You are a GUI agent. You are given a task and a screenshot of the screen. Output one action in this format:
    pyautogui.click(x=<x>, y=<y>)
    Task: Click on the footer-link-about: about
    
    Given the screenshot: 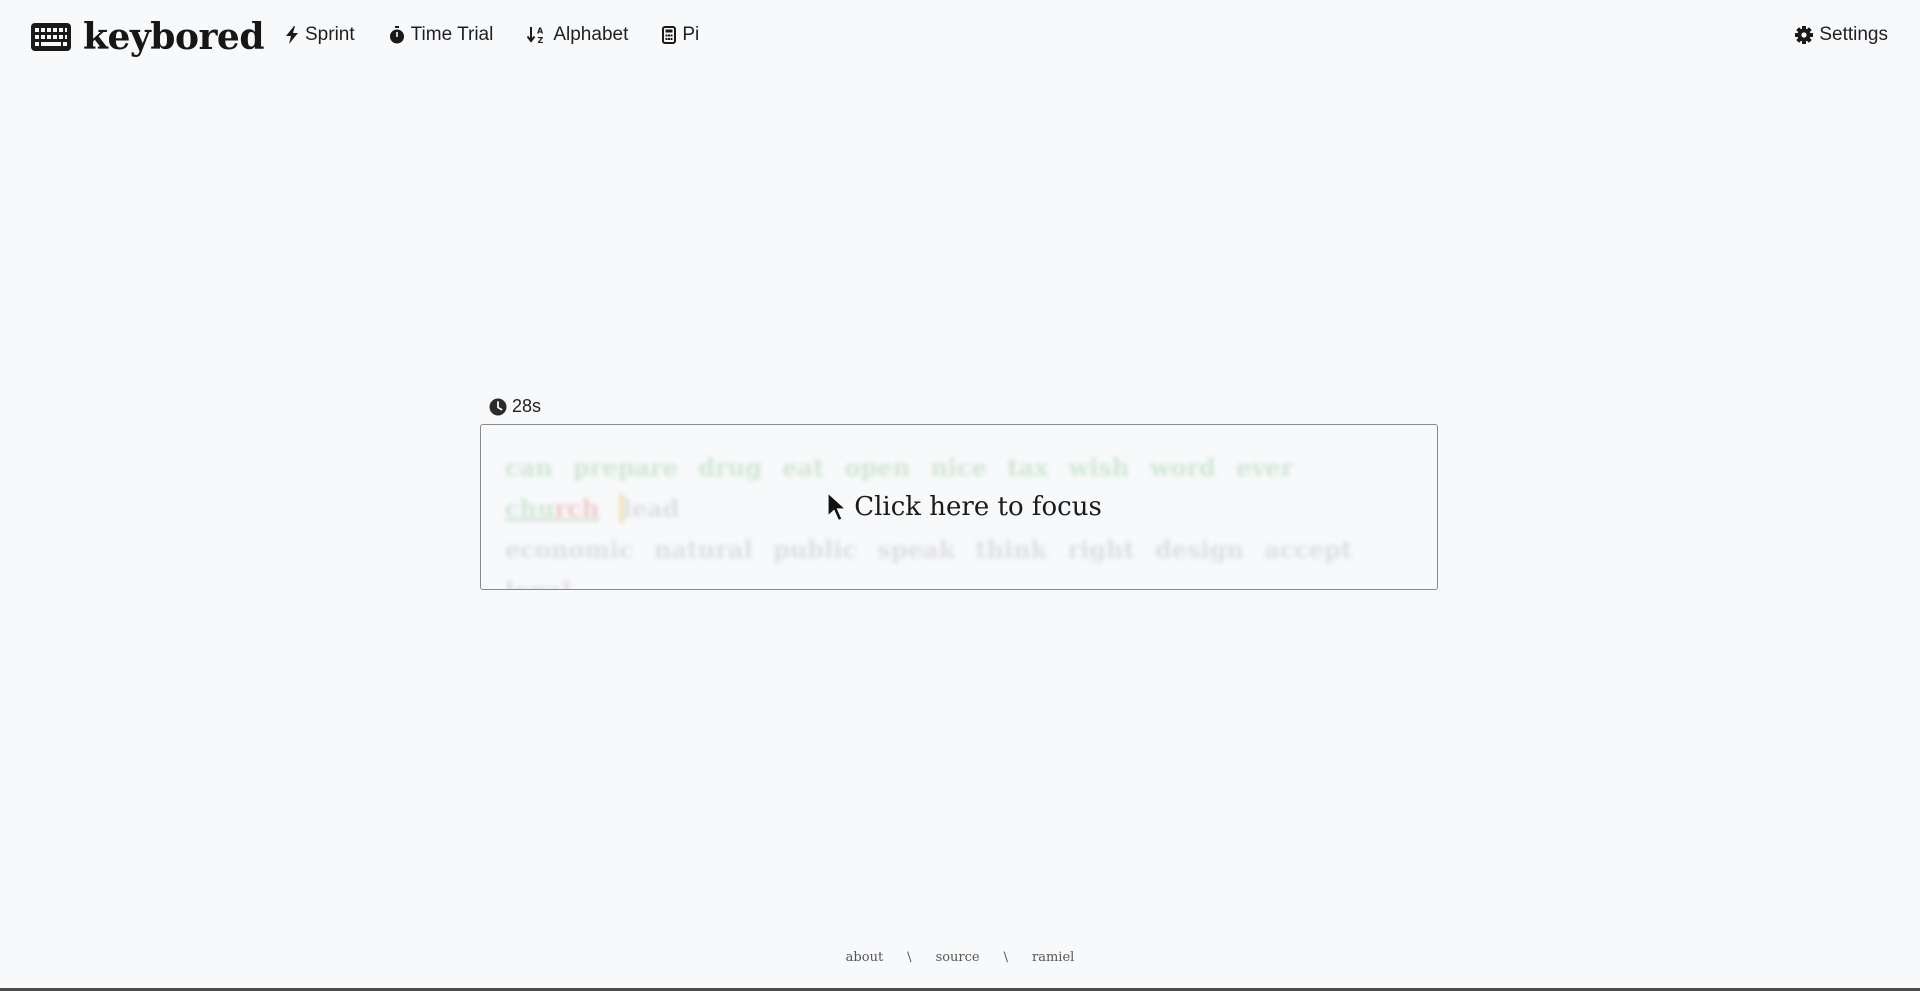 What is the action you would take?
    pyautogui.click(x=865, y=957)
    